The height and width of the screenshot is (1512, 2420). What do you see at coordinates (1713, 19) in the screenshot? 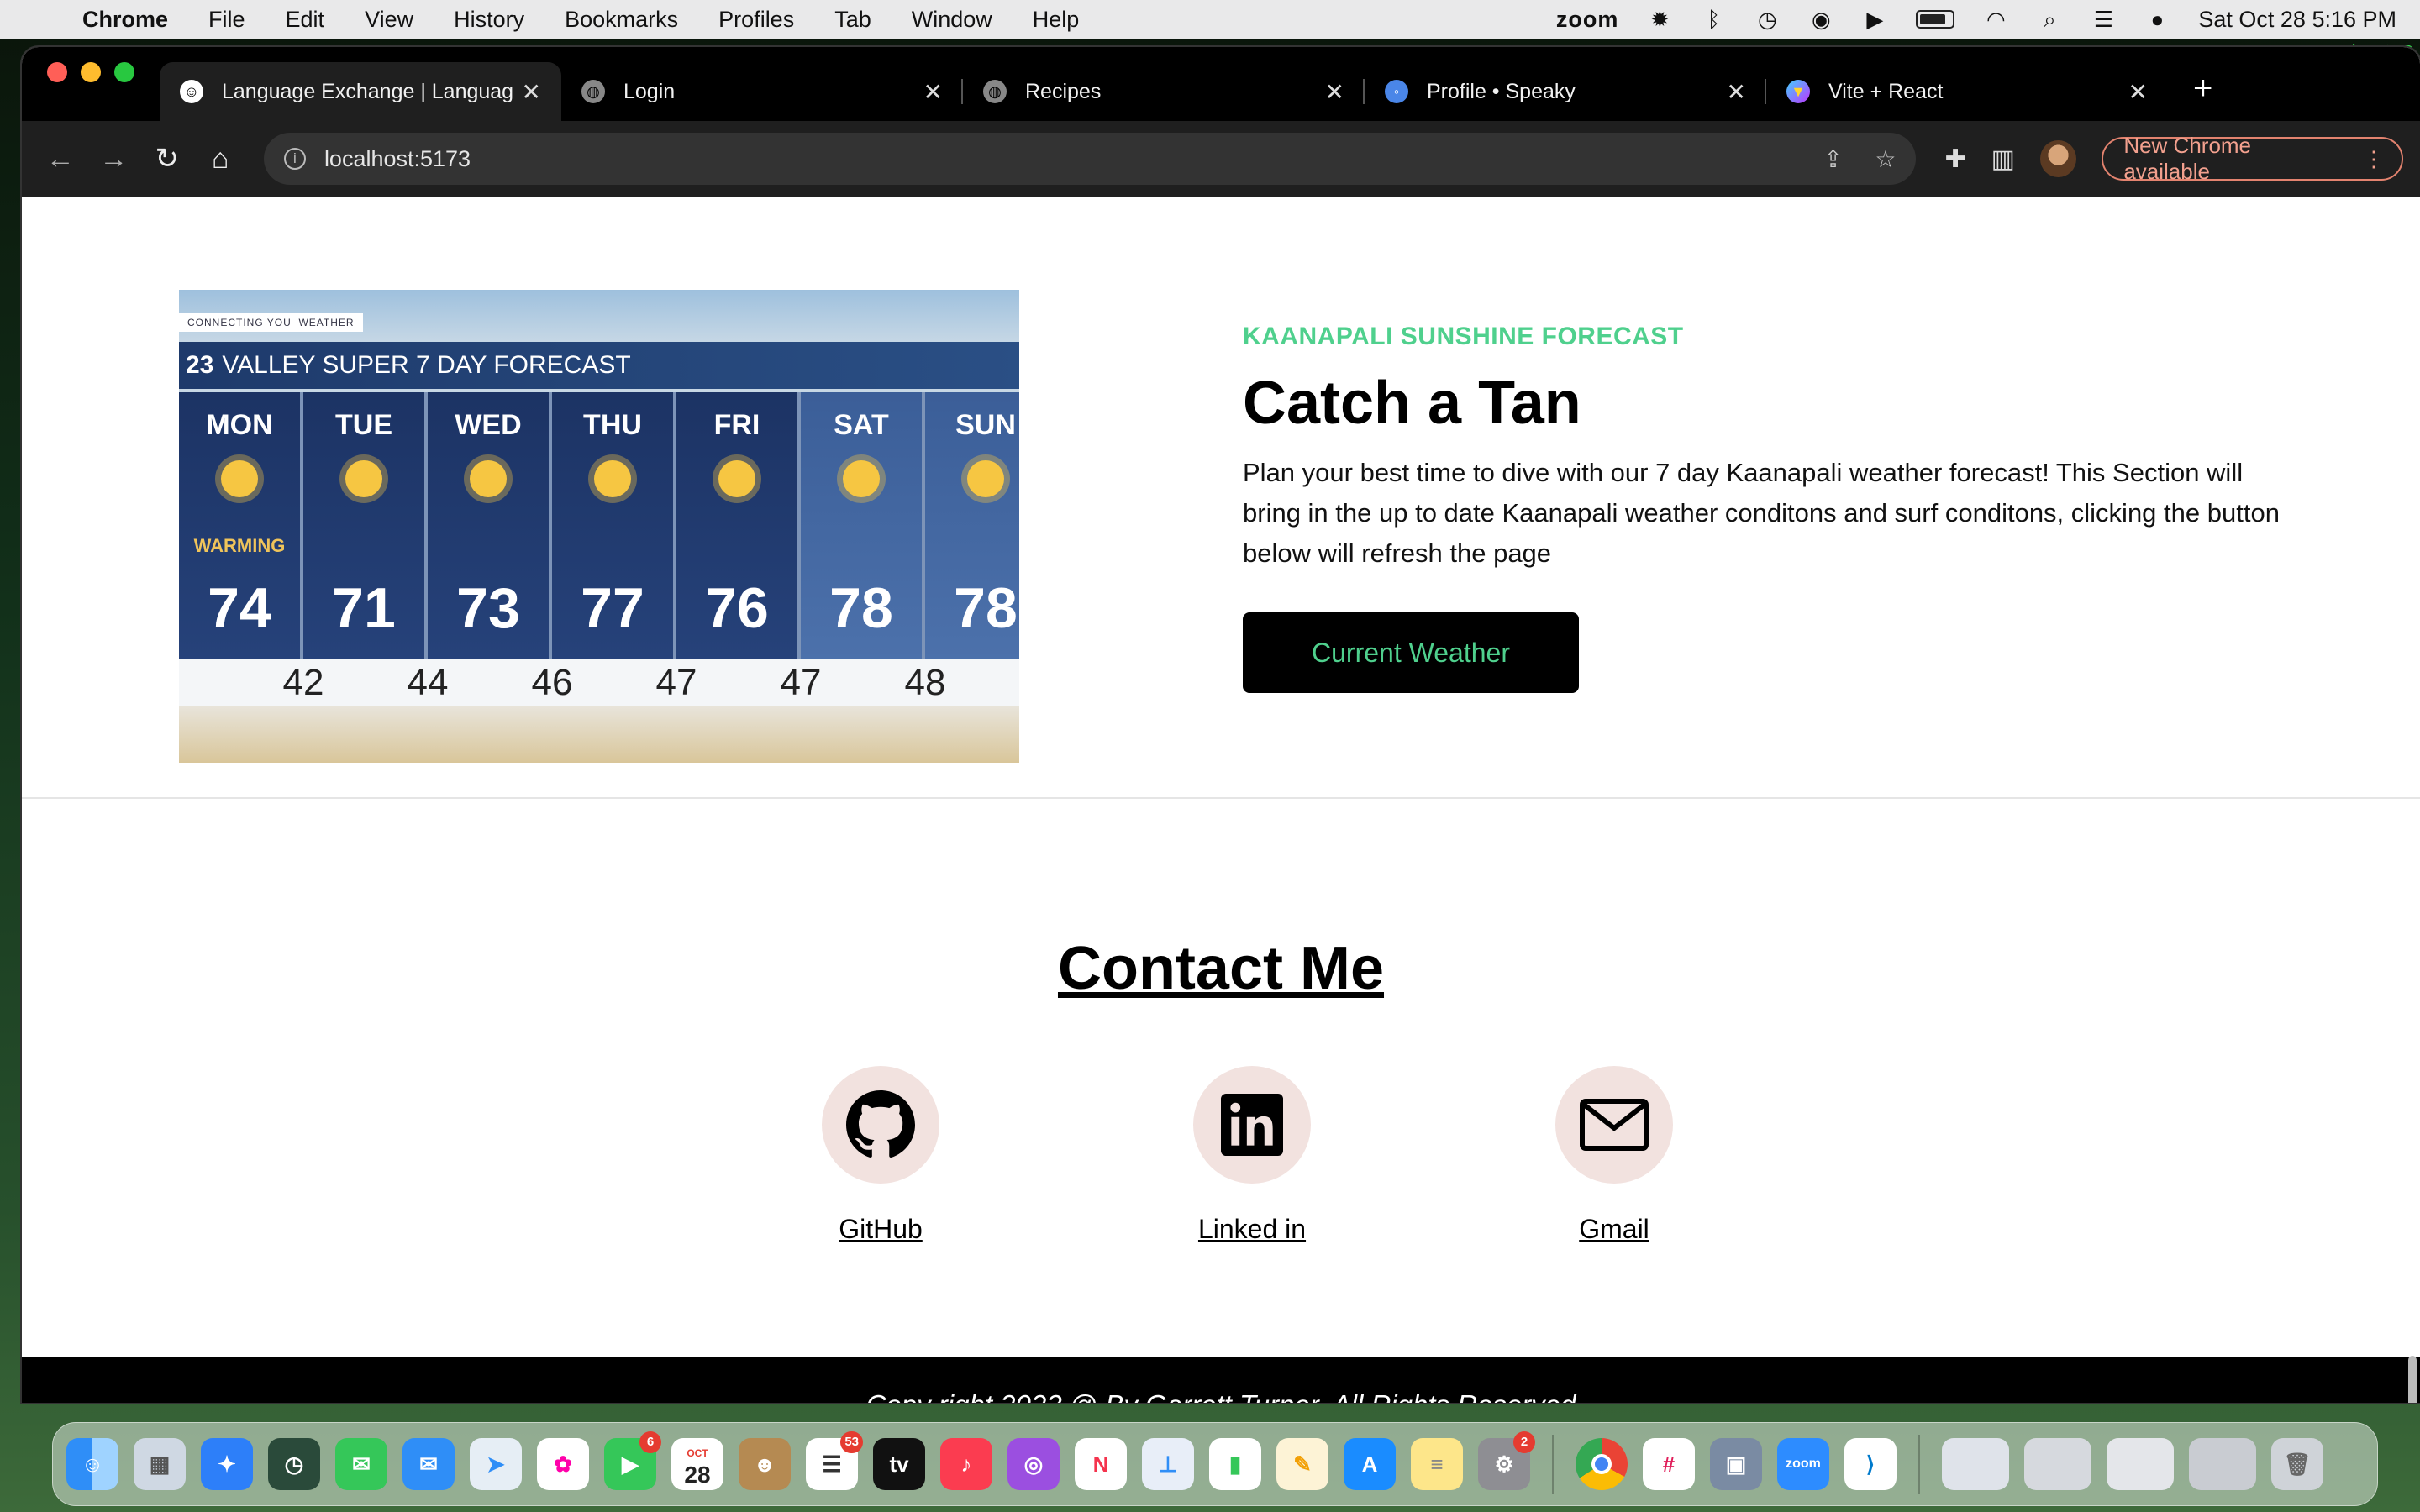
I see `bluetooth-icon: ᛒ` at bounding box center [1713, 19].